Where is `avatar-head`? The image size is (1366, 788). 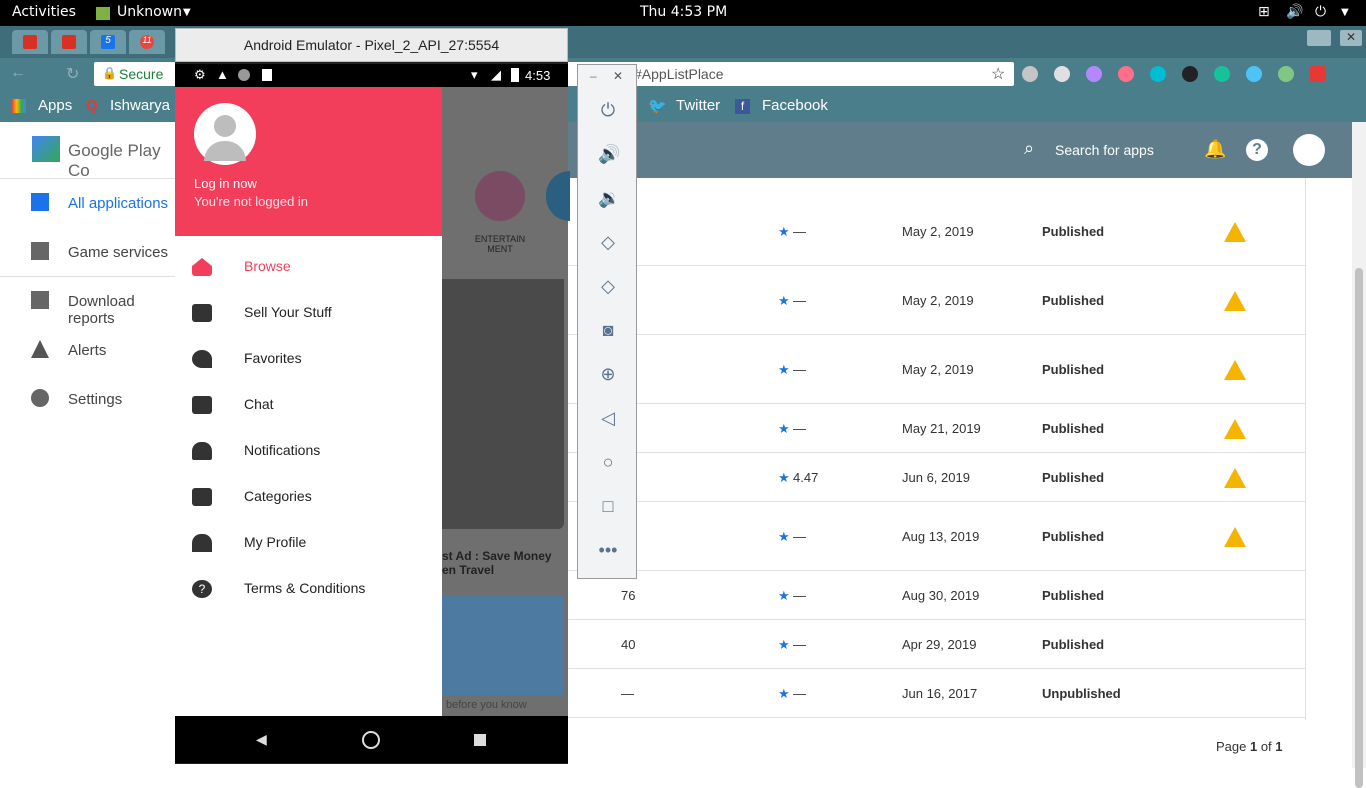 avatar-head is located at coordinates (225, 126).